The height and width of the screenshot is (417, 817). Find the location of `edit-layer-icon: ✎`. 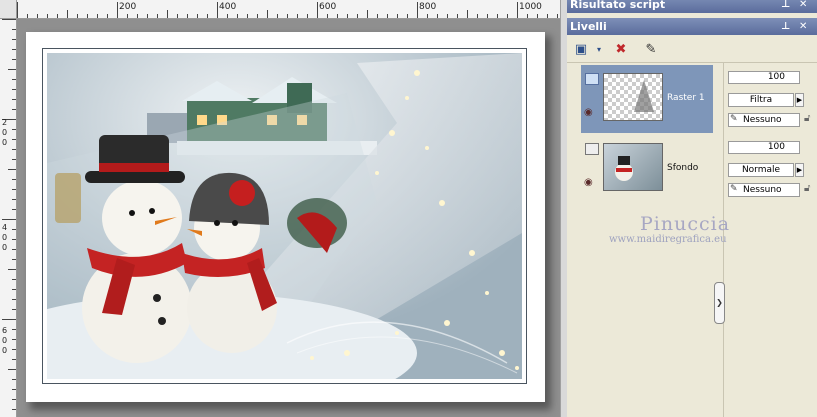

edit-layer-icon: ✎ is located at coordinates (651, 49).